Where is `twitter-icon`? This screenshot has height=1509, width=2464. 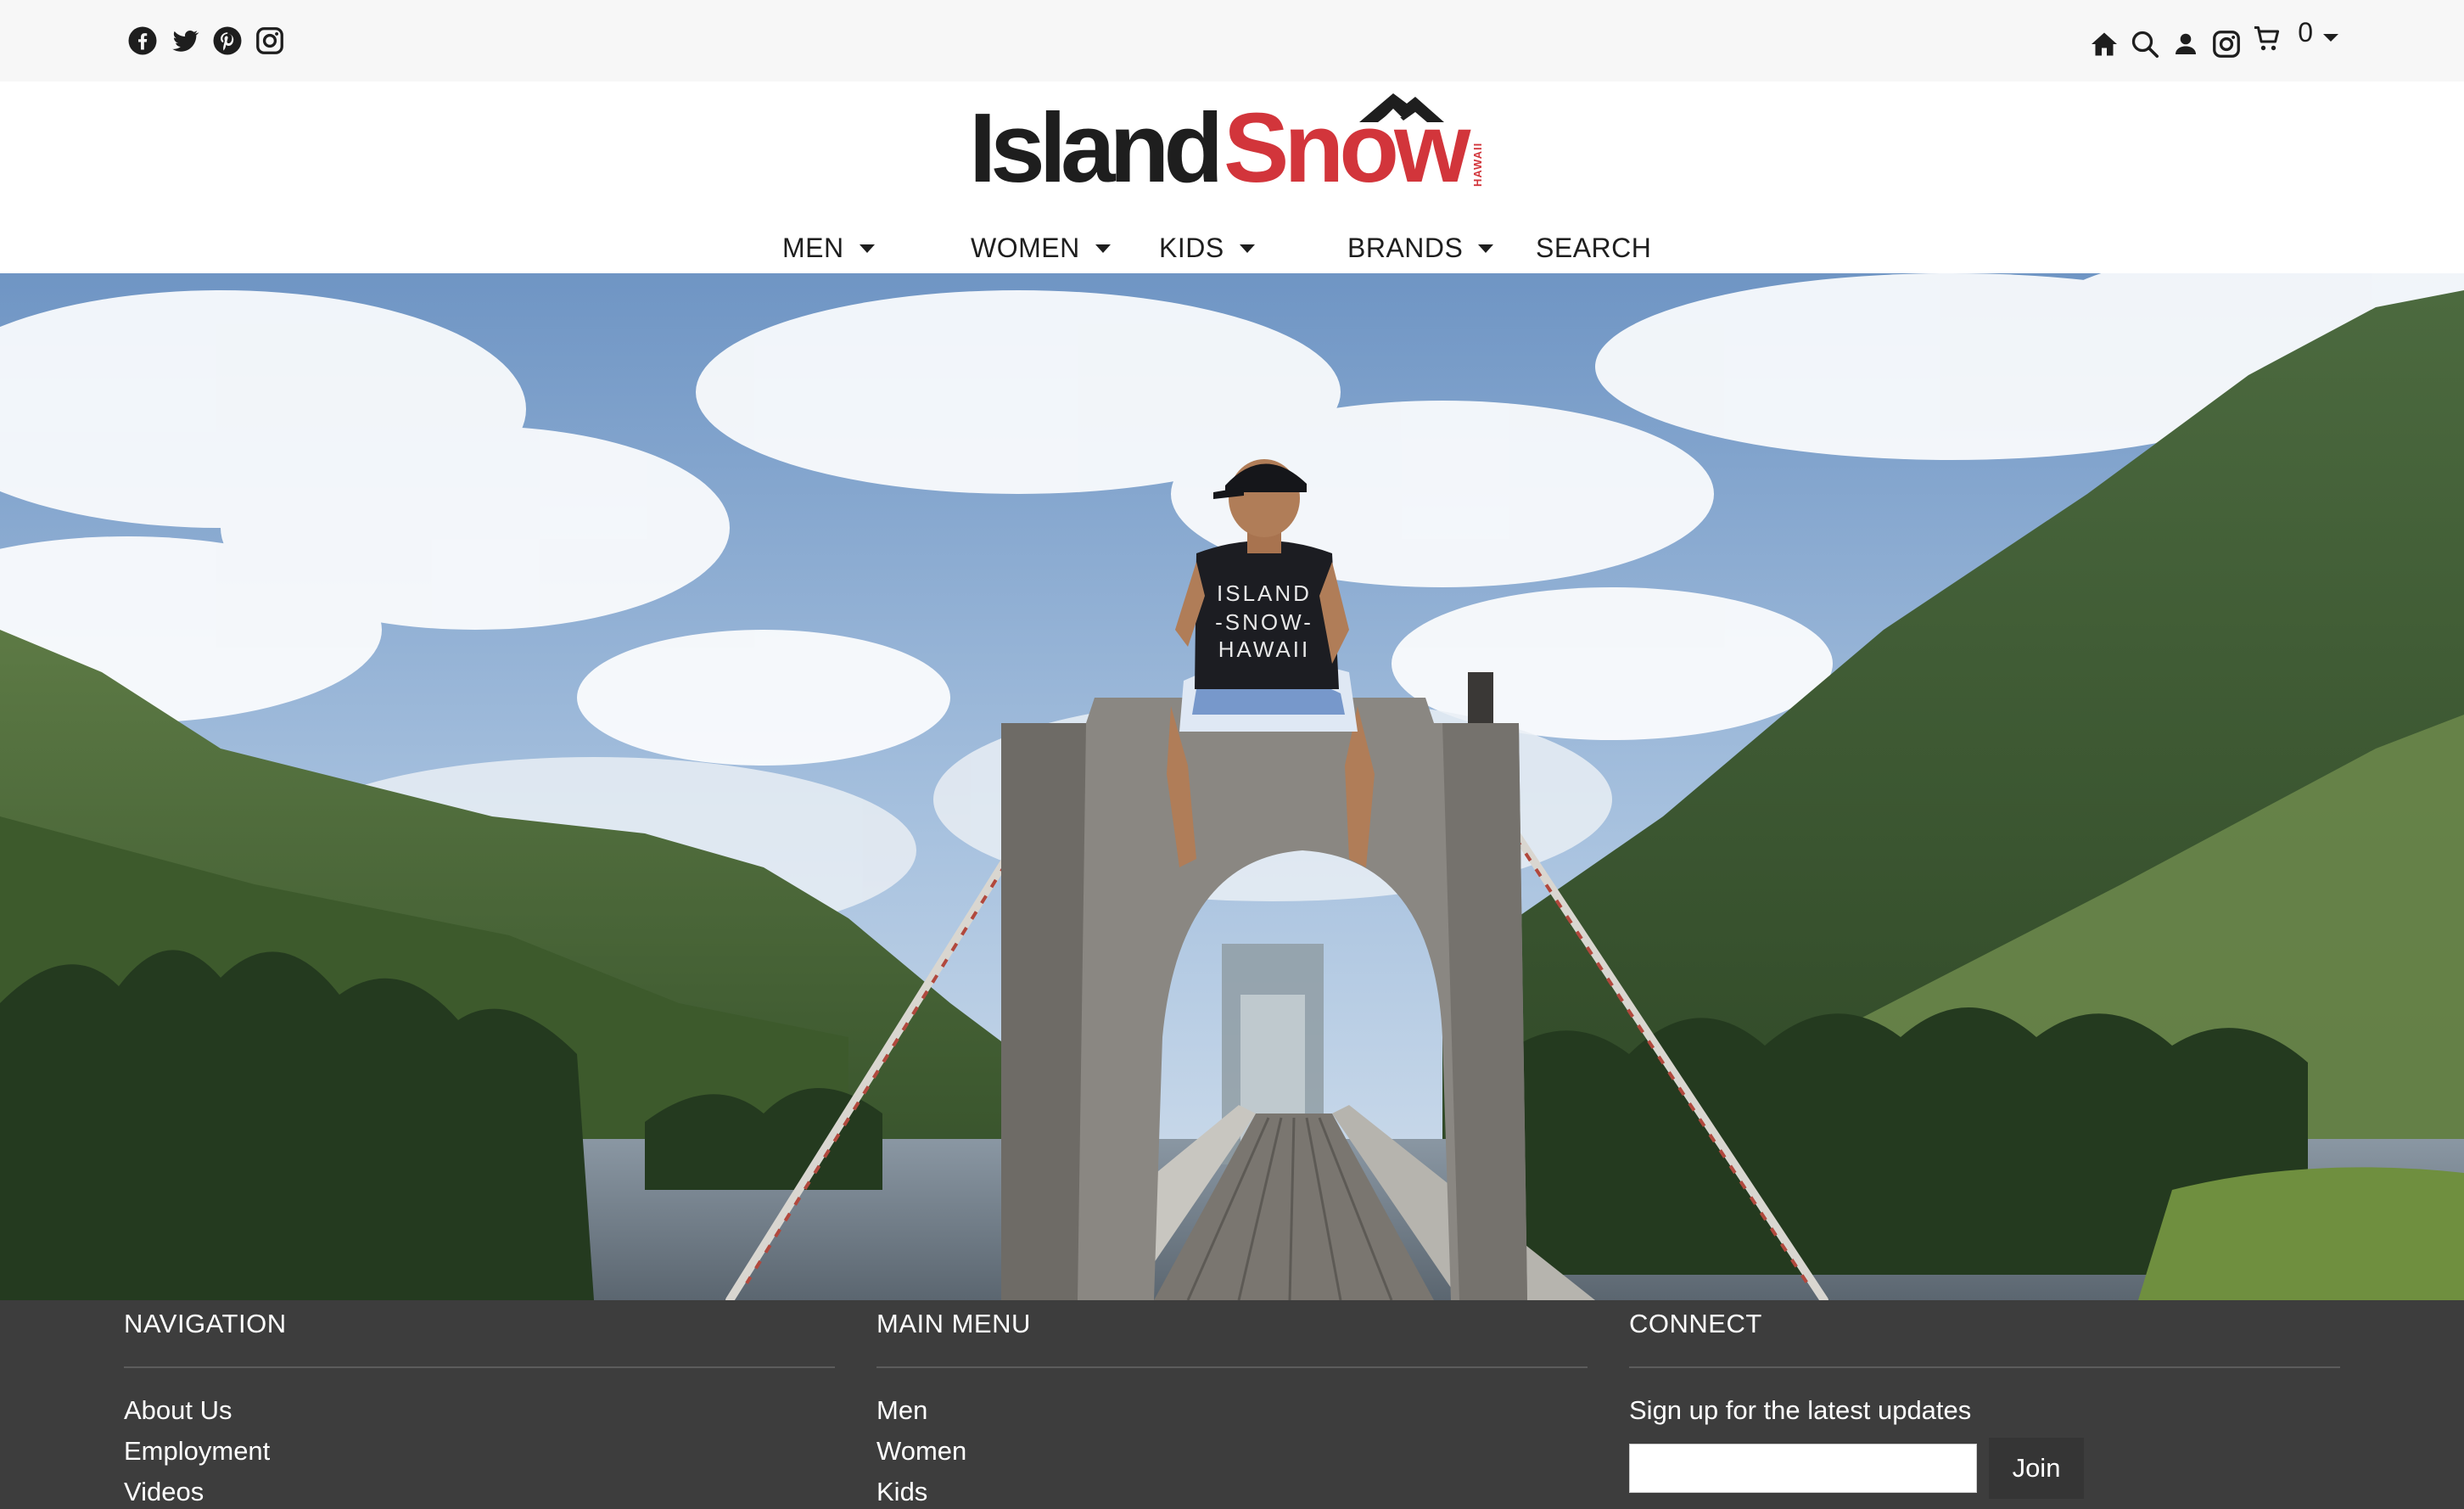 twitter-icon is located at coordinates (185, 40).